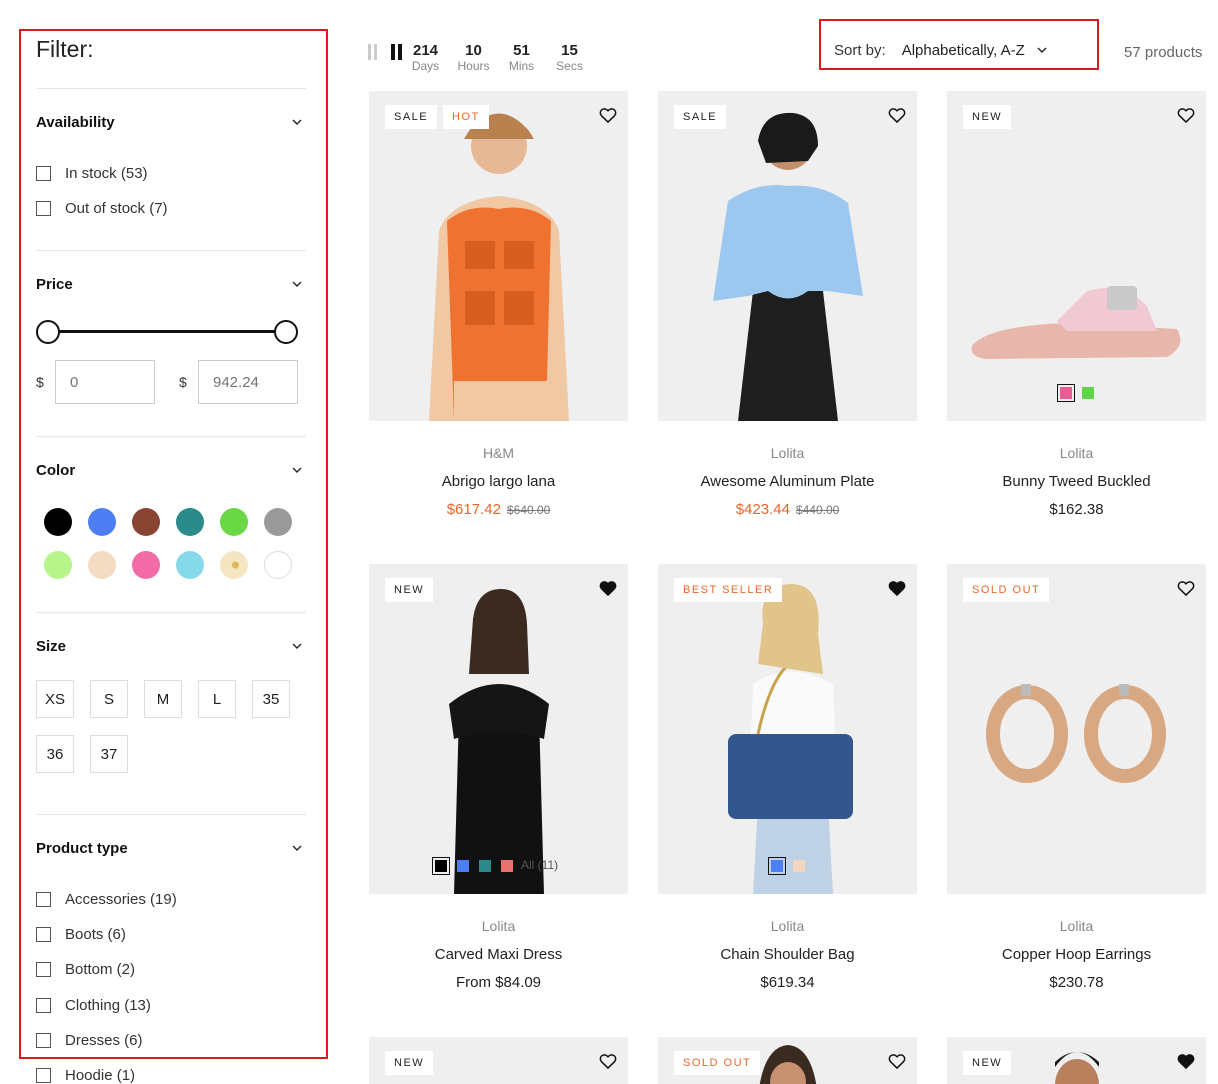 Image resolution: width=1218 pixels, height=1084 pixels. What do you see at coordinates (106, 899) in the screenshot?
I see `product-type-accessories: Accessories (19)` at bounding box center [106, 899].